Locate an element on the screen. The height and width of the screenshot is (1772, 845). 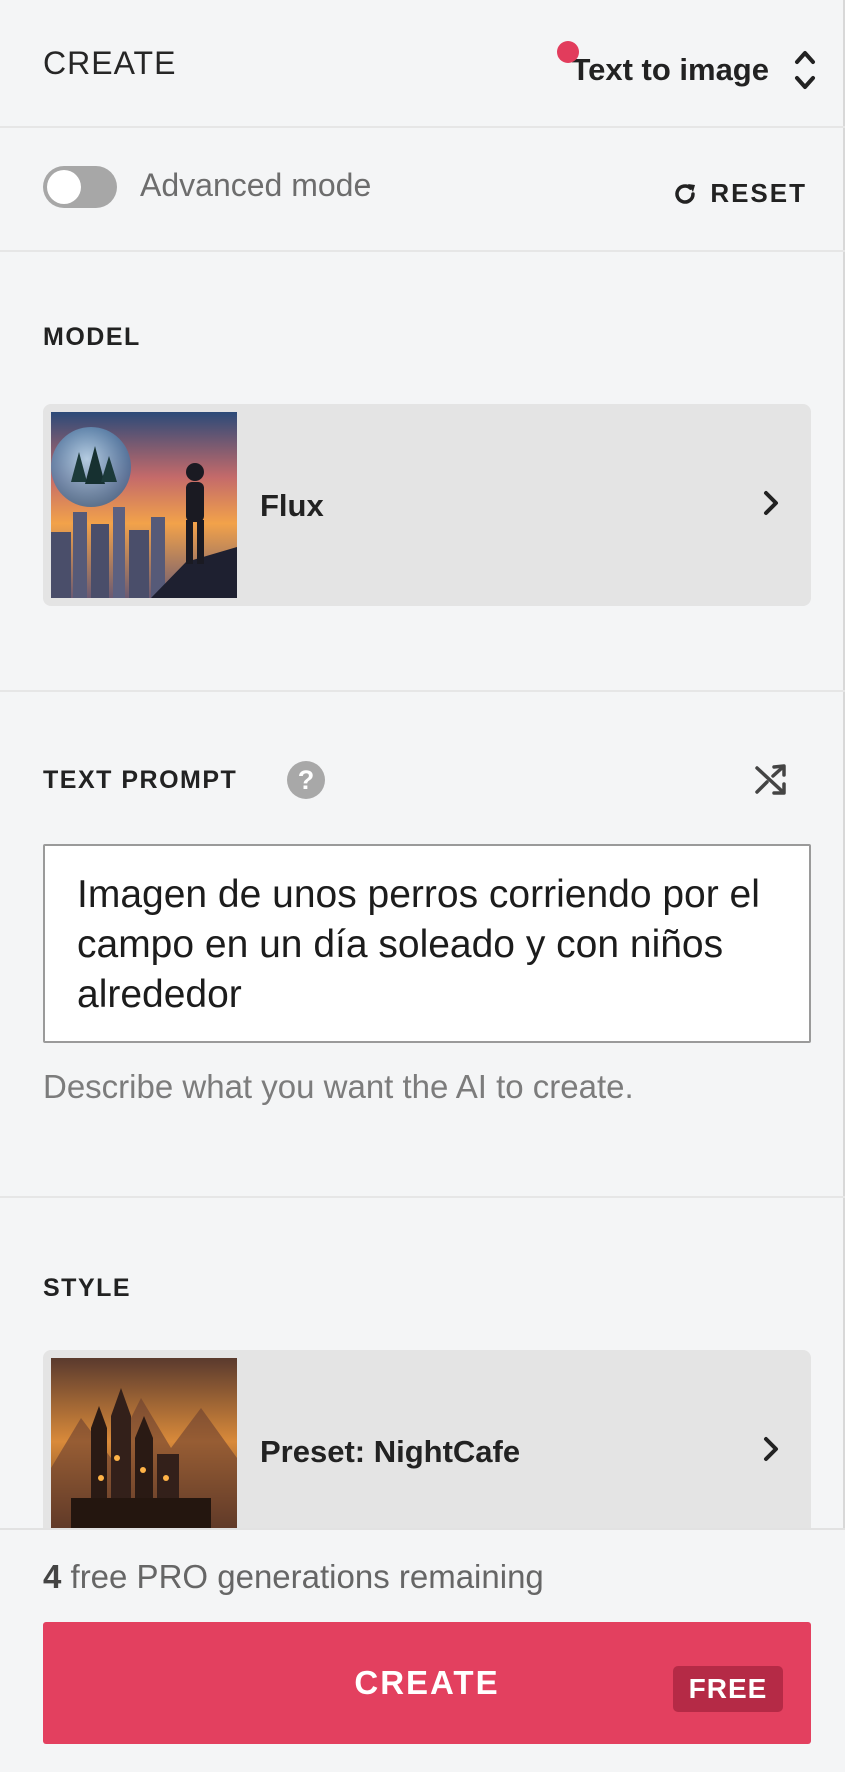
sort-updown-icon is located at coordinates (805, 70).